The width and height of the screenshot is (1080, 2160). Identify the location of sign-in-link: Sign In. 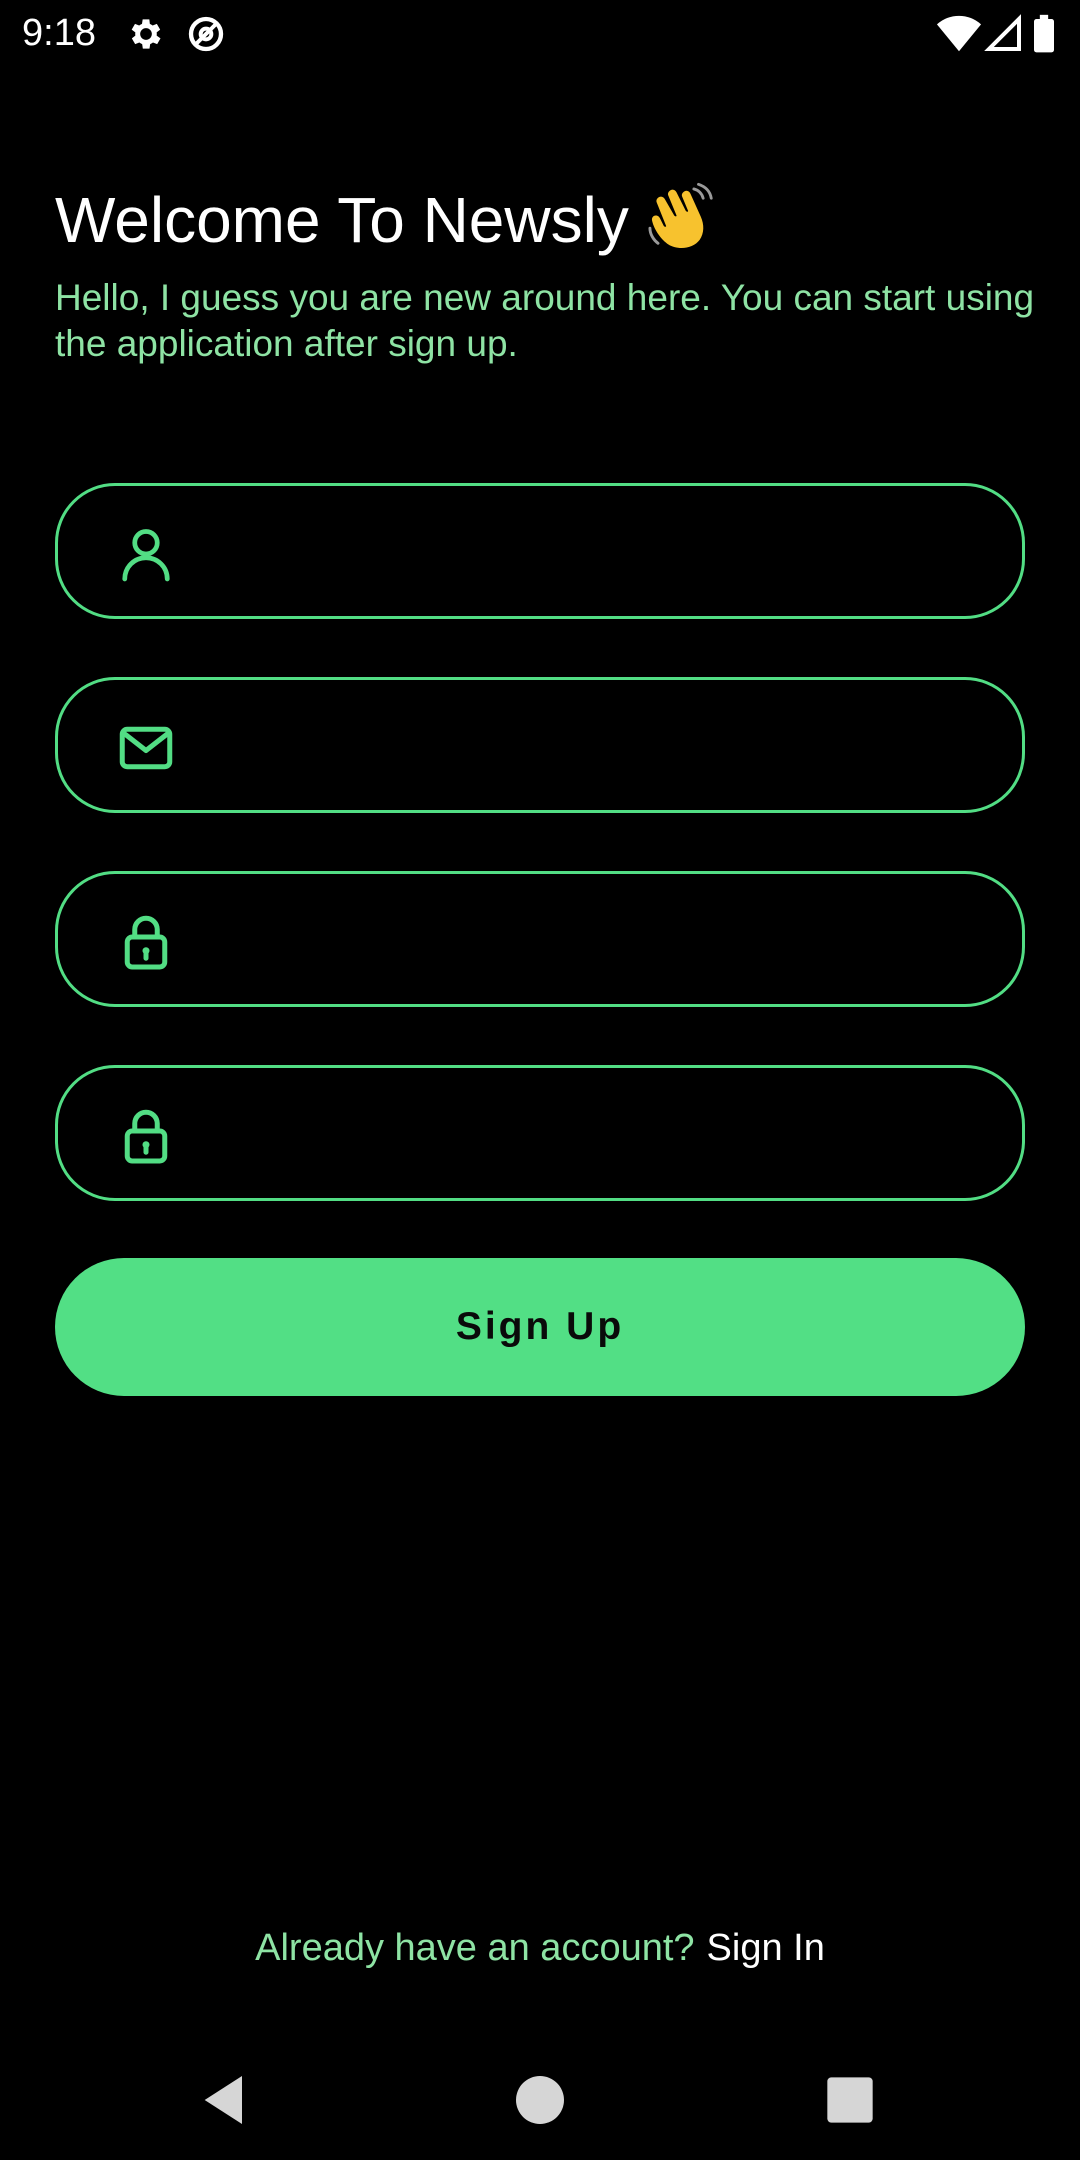
(766, 1948).